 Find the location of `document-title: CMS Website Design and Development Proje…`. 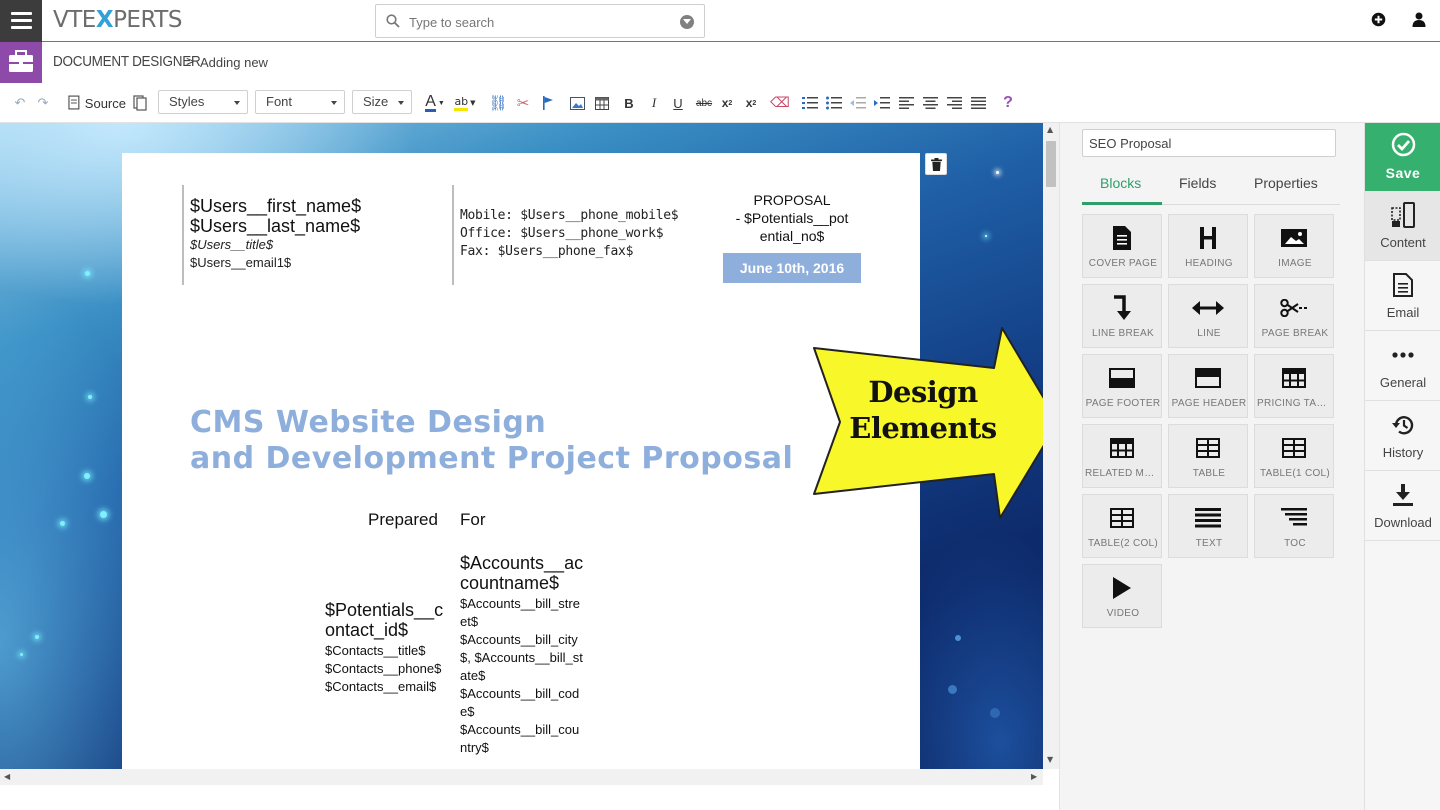

document-title: CMS Website Design and Development Proje… is located at coordinates (491, 441).